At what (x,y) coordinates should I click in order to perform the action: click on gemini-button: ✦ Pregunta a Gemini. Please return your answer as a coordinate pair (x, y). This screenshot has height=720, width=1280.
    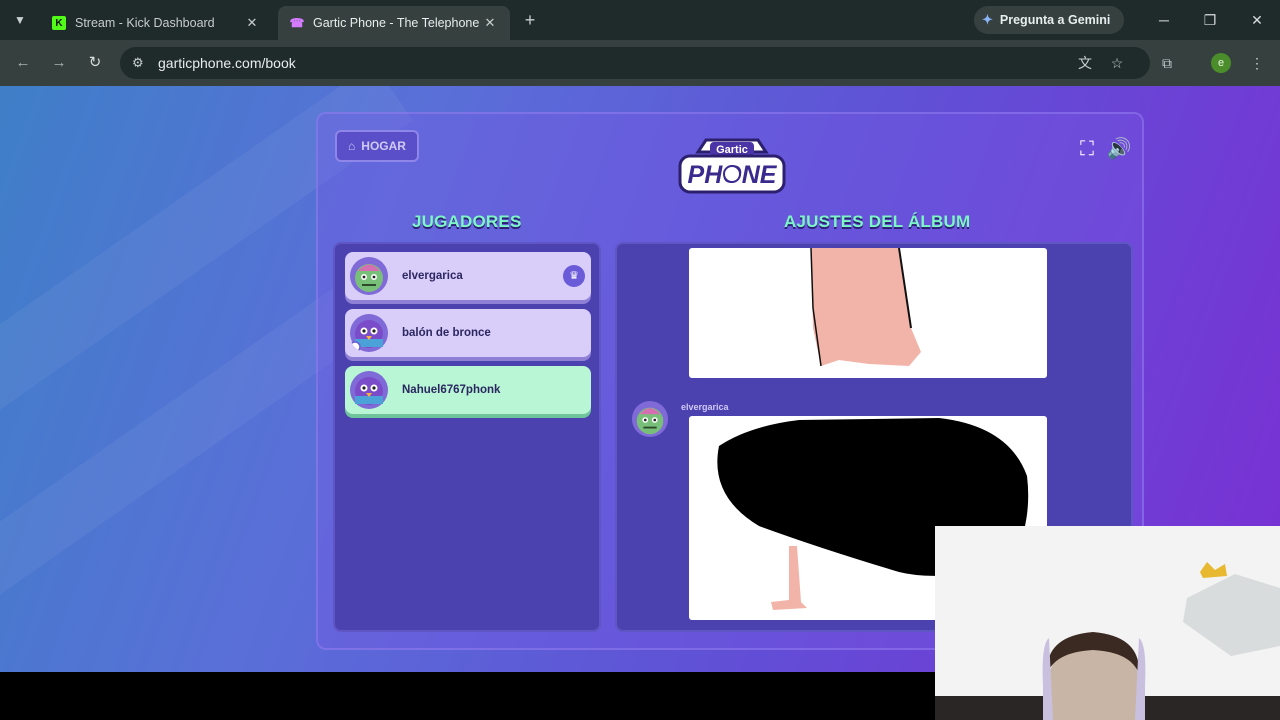
    Looking at the image, I should click on (1049, 20).